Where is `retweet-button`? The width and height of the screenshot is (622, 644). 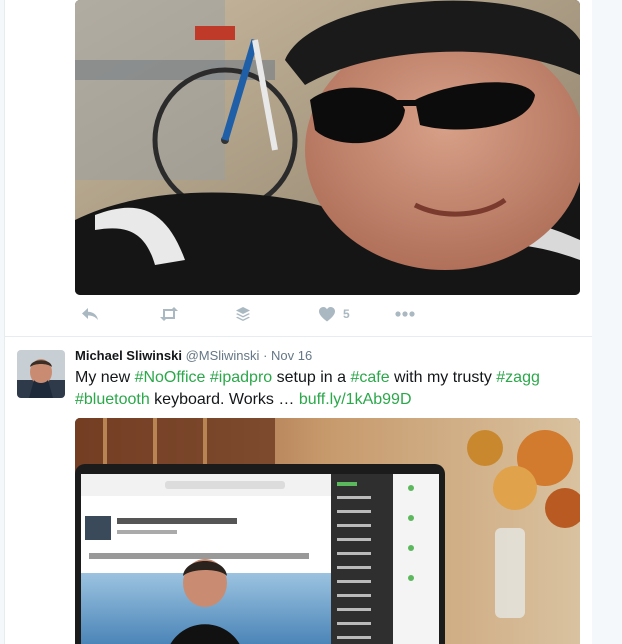
retweet-button is located at coordinates (169, 314).